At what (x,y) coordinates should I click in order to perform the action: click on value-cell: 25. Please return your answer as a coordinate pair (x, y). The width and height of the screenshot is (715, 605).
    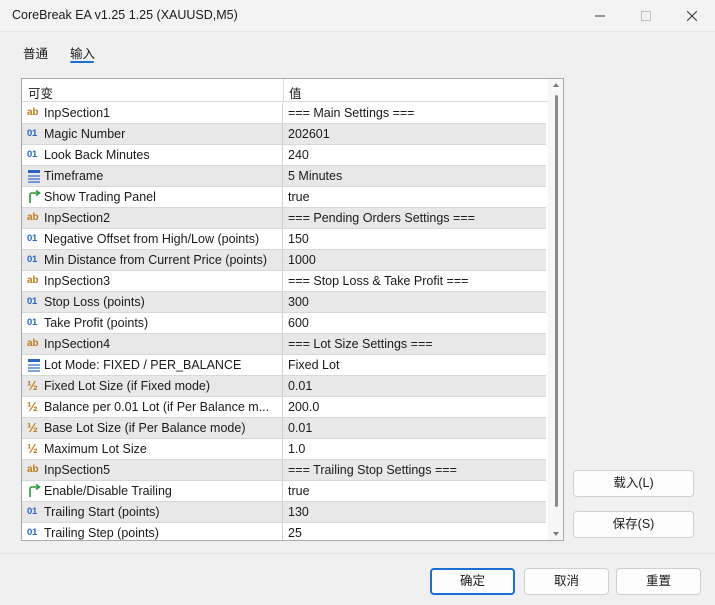
    Looking at the image, I should click on (295, 533).